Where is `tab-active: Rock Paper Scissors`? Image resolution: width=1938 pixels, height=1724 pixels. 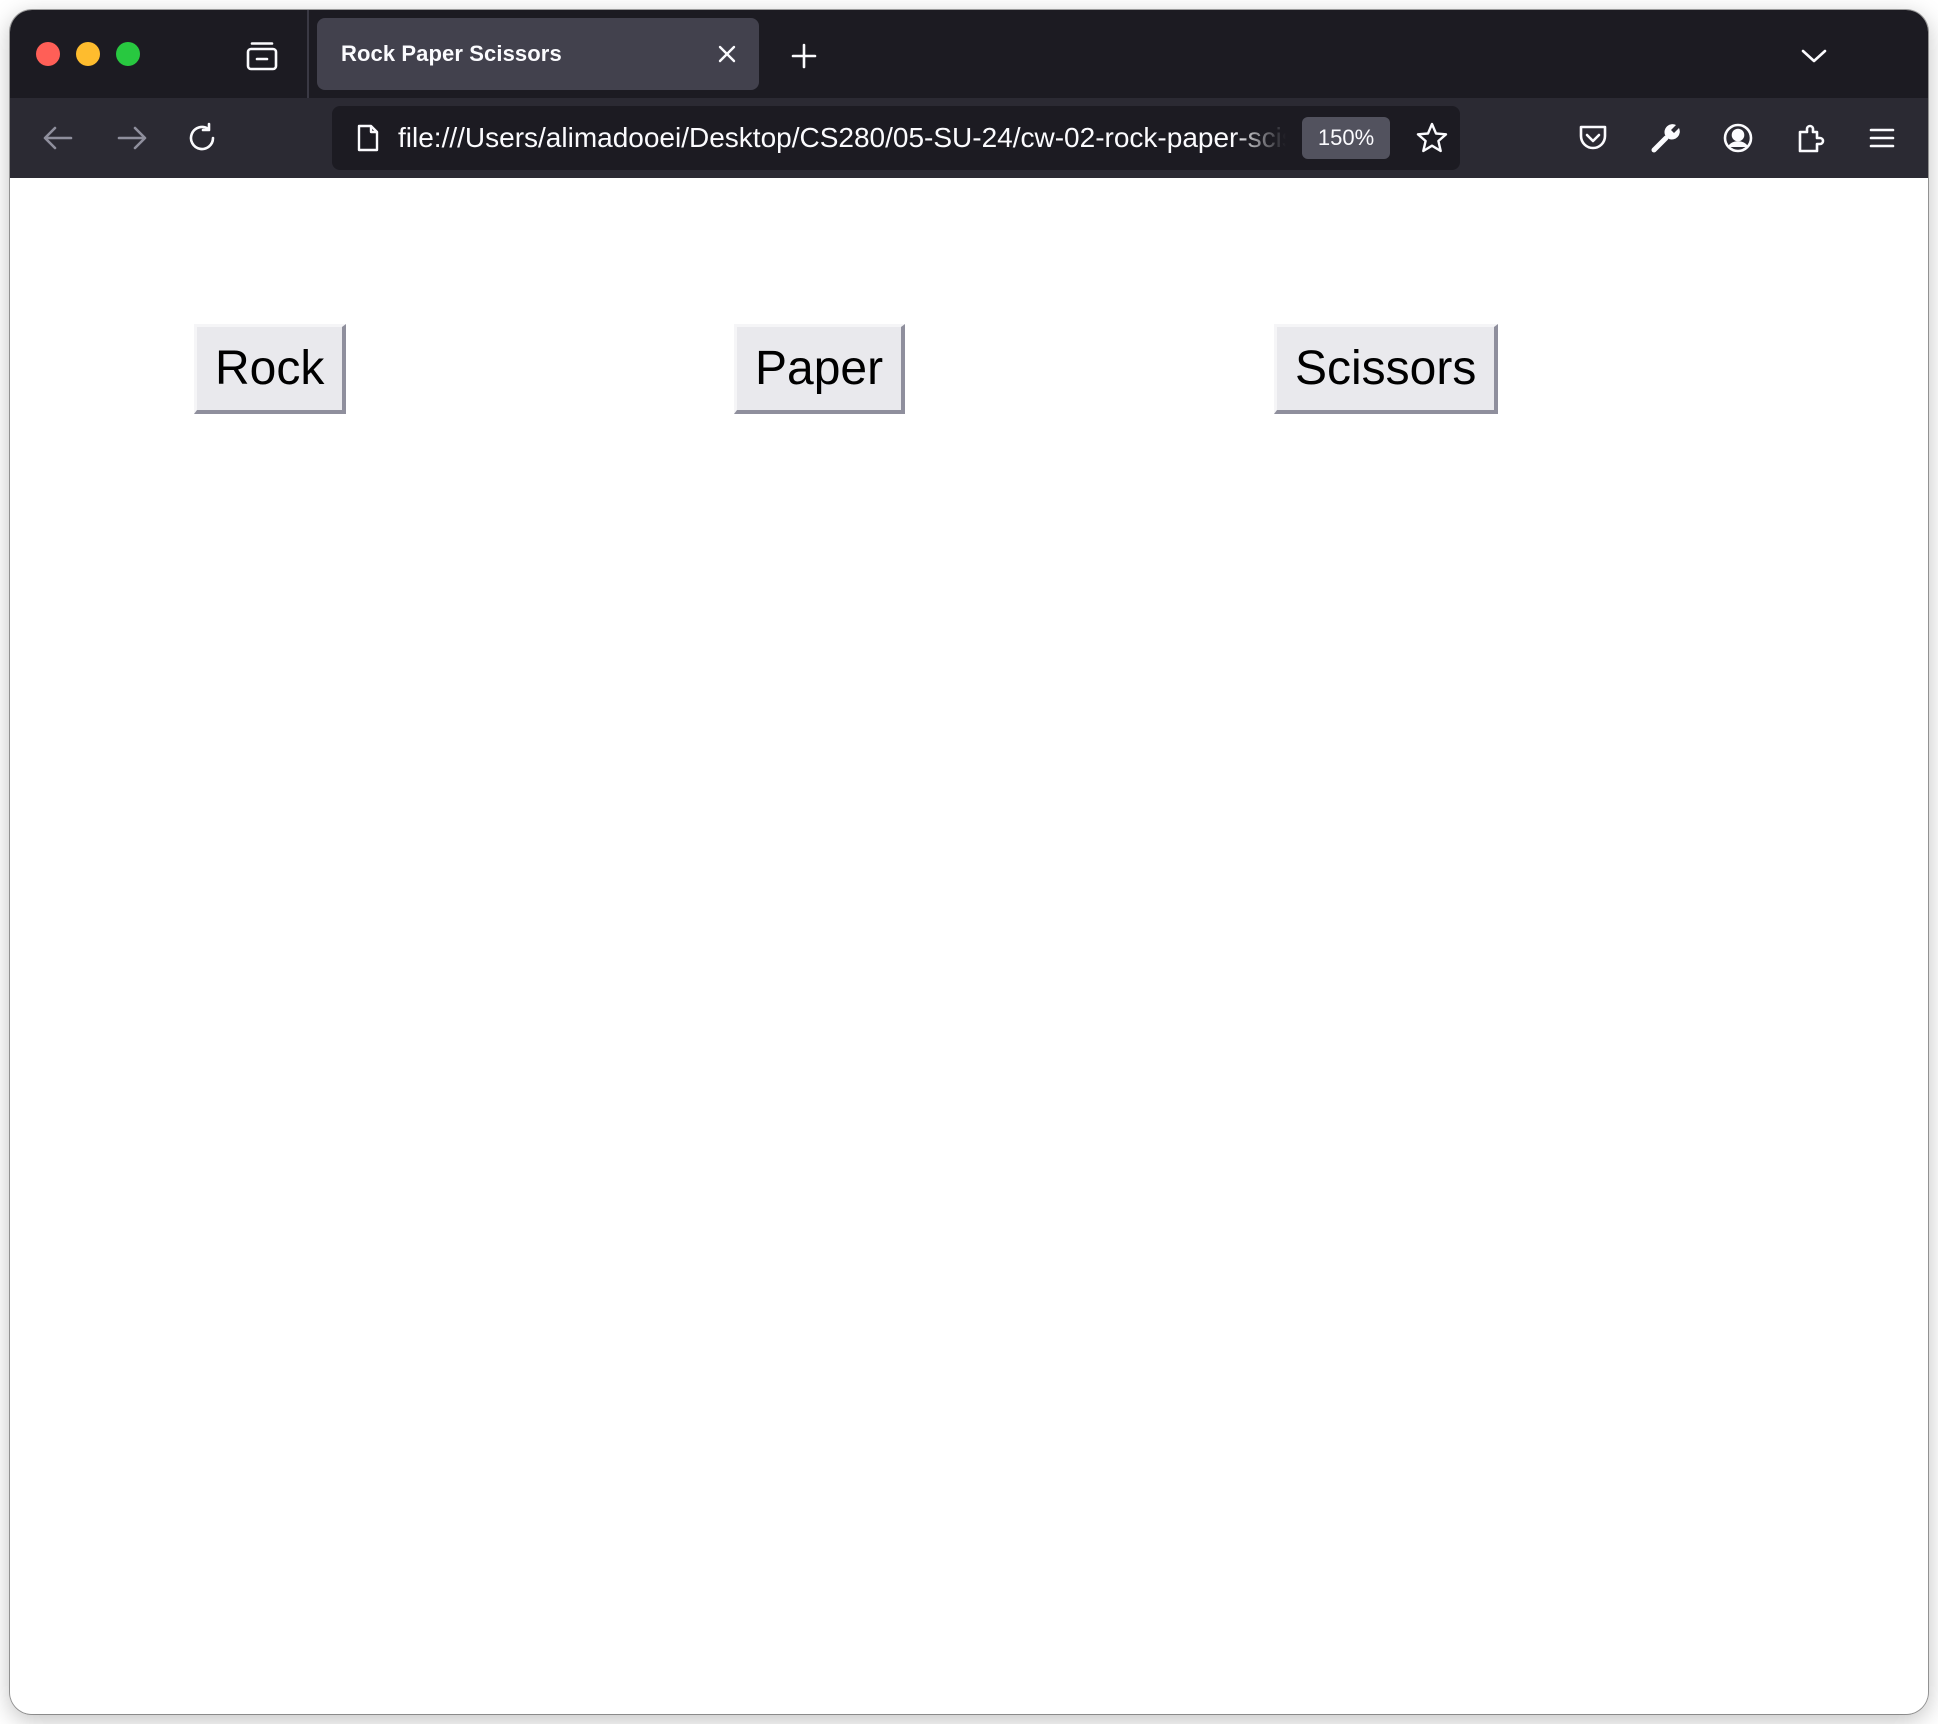 tab-active: Rock Paper Scissors is located at coordinates (538, 54).